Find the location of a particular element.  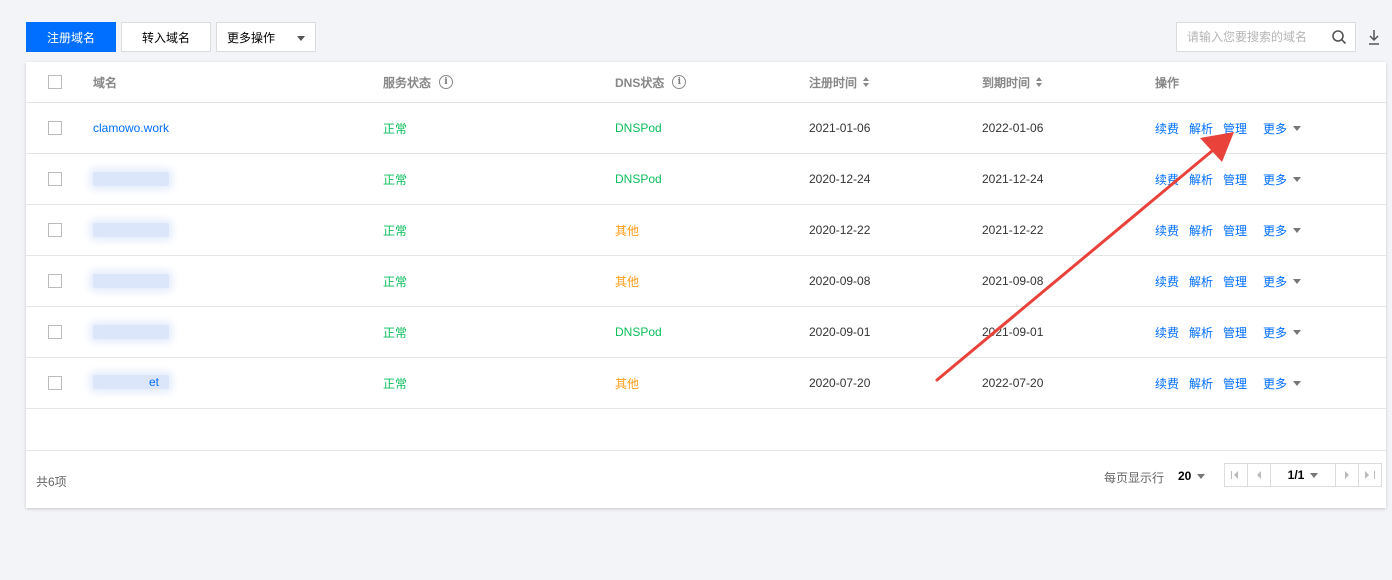

column-header-dns-status: DNS状态 is located at coordinates (640, 82).